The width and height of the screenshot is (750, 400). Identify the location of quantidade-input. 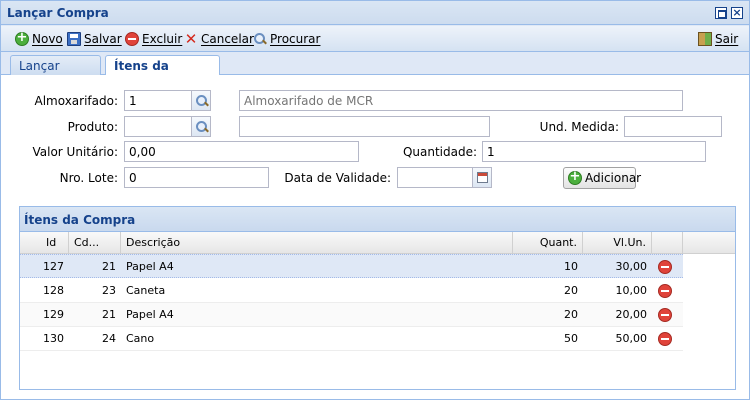
(594, 151).